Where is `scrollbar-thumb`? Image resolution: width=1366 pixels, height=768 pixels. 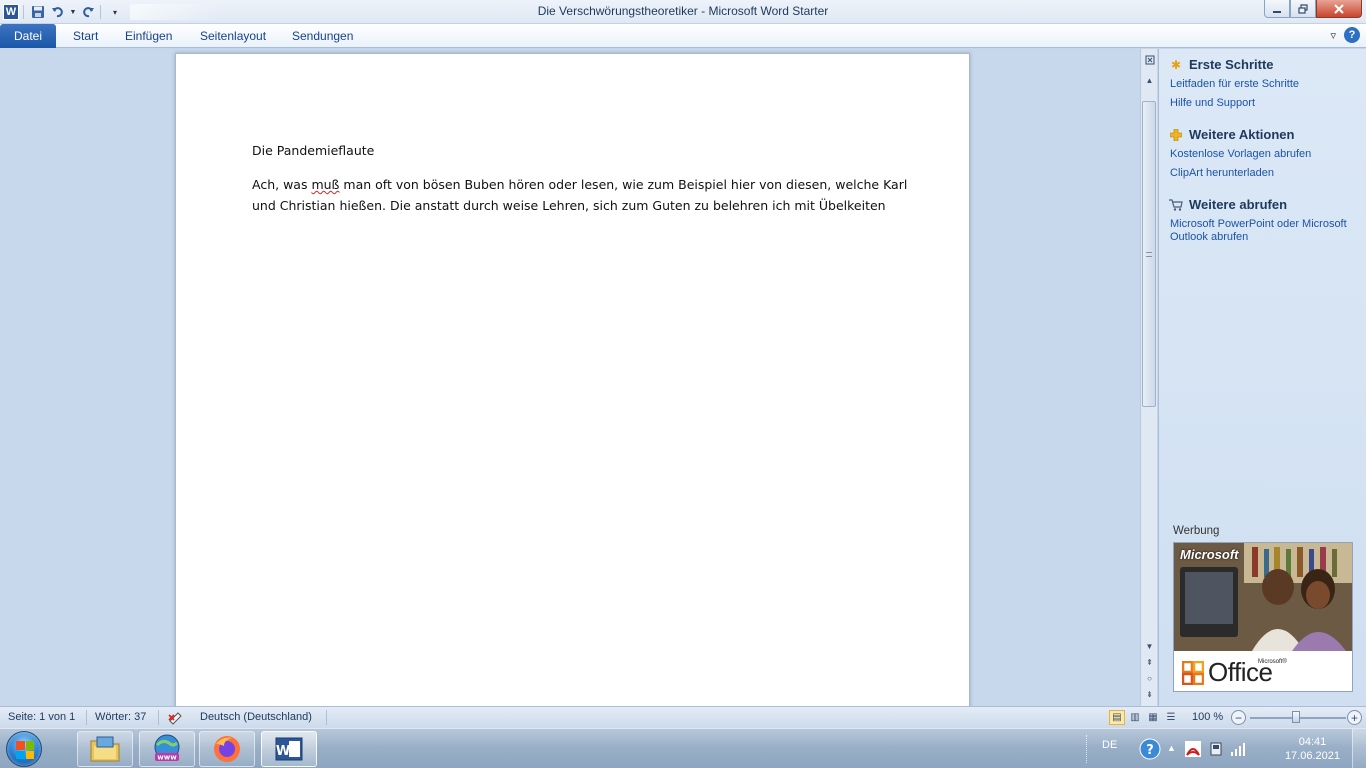 scrollbar-thumb is located at coordinates (1149, 254).